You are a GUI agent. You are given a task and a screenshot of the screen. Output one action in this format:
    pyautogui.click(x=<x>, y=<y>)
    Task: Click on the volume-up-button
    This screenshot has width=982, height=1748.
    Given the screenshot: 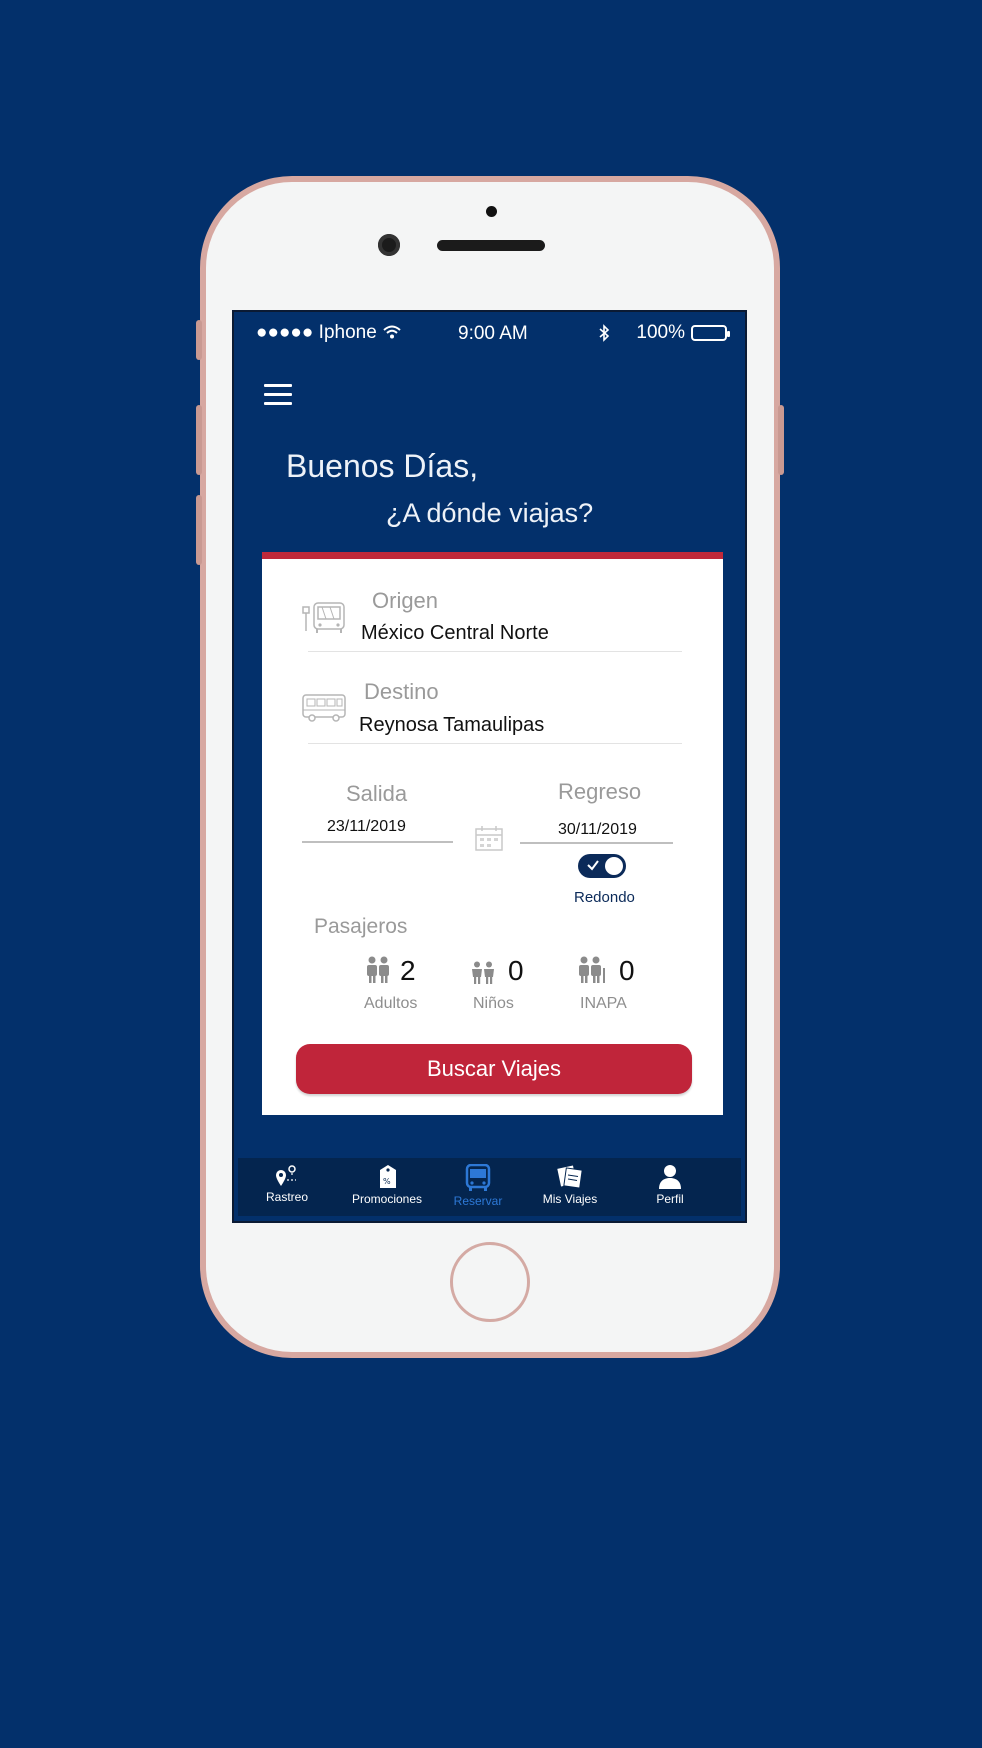 What is the action you would take?
    pyautogui.click(x=199, y=440)
    